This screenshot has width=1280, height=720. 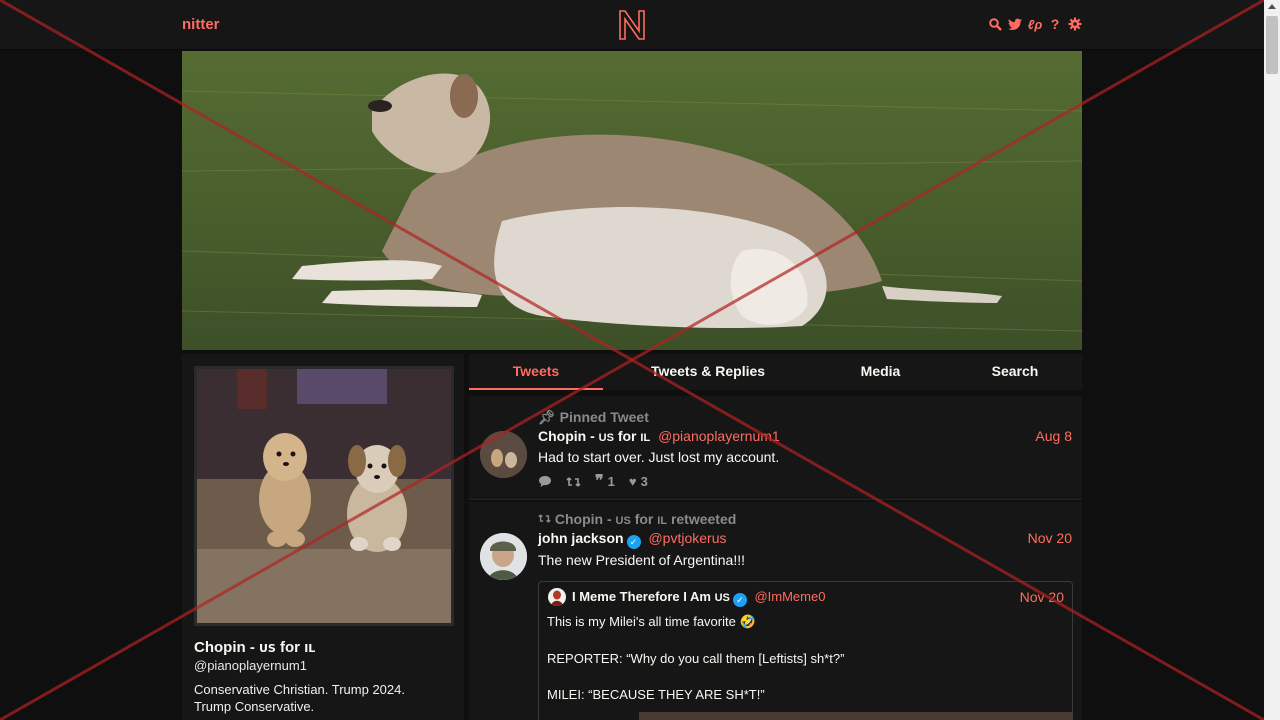 What do you see at coordinates (687, 538) in the screenshot?
I see `tweet-author-handle: @pvtjokerus` at bounding box center [687, 538].